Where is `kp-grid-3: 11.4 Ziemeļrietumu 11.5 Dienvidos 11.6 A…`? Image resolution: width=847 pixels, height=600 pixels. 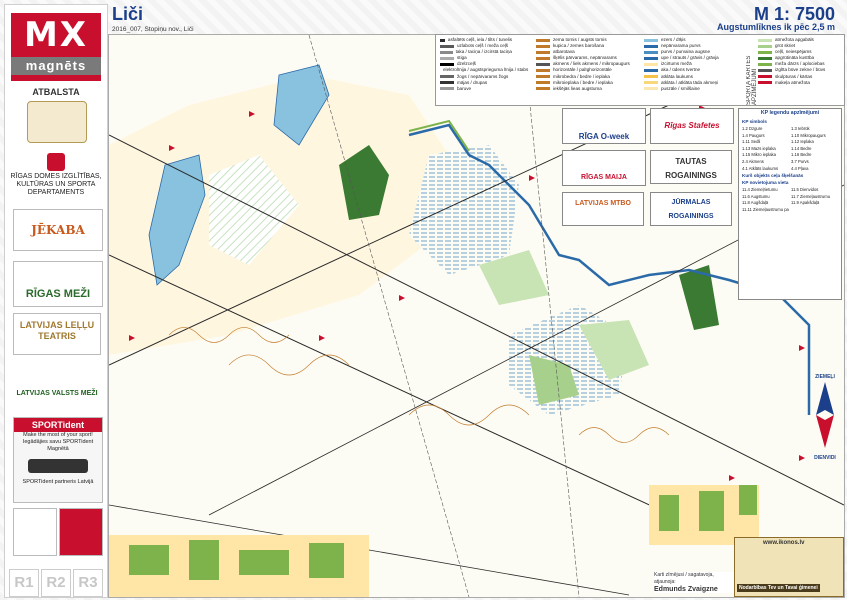
kp-grid-3: 11.4 Ziemeļrietumu 11.5 Dienvidos 11.6 A… is located at coordinates (790, 199).